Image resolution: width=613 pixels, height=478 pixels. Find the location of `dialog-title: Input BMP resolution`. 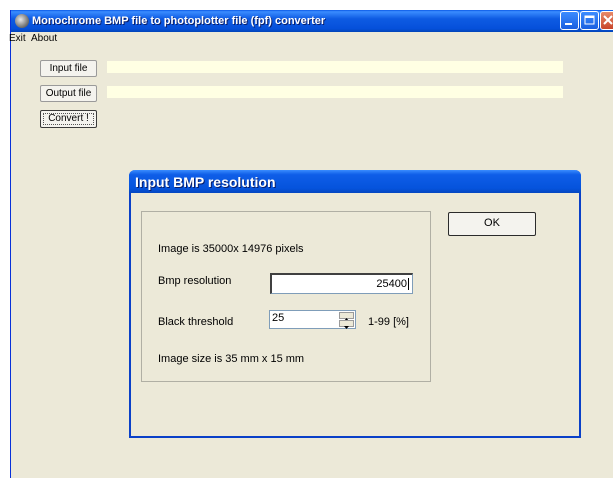

dialog-title: Input BMP resolution is located at coordinates (205, 182).